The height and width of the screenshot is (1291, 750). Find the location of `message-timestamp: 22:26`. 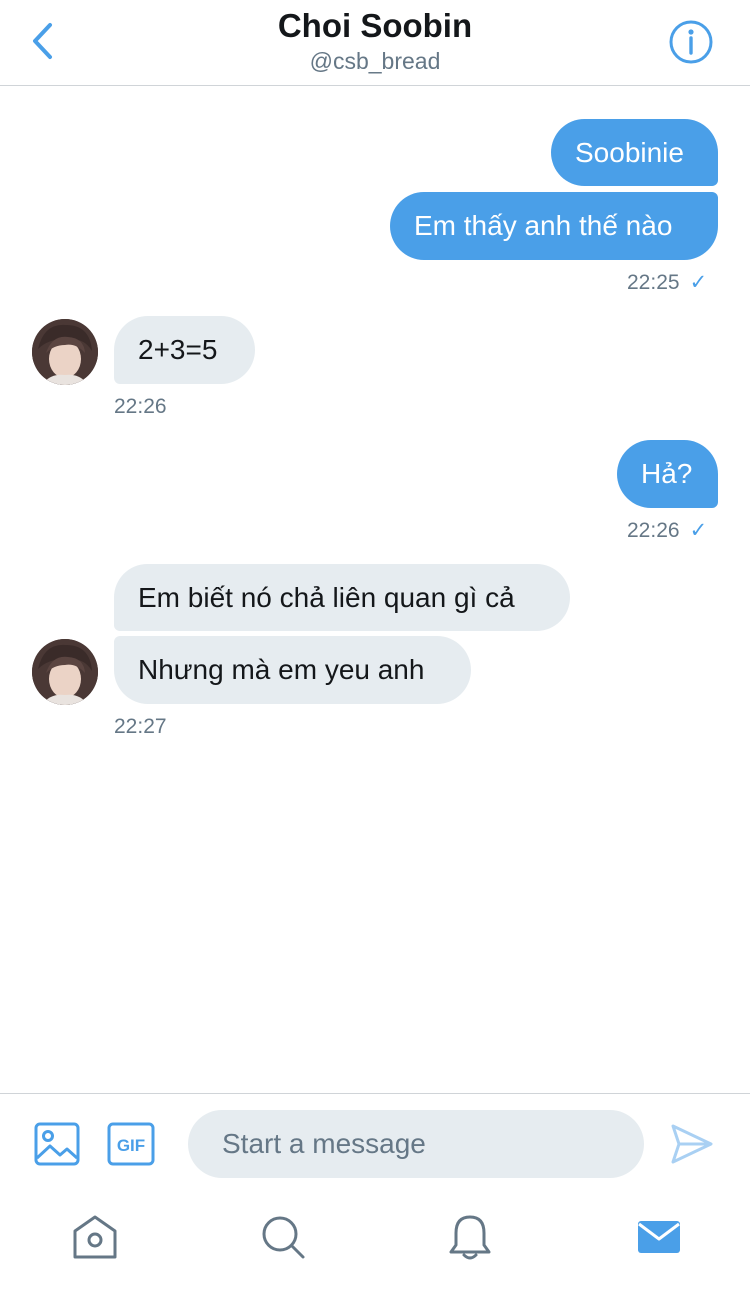

message-timestamp: 22:26 is located at coordinates (140, 406).